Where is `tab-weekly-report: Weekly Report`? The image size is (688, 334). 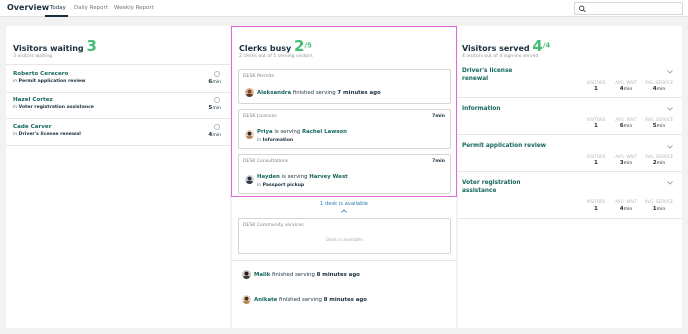 tab-weekly-report: Weekly Report is located at coordinates (134, 8).